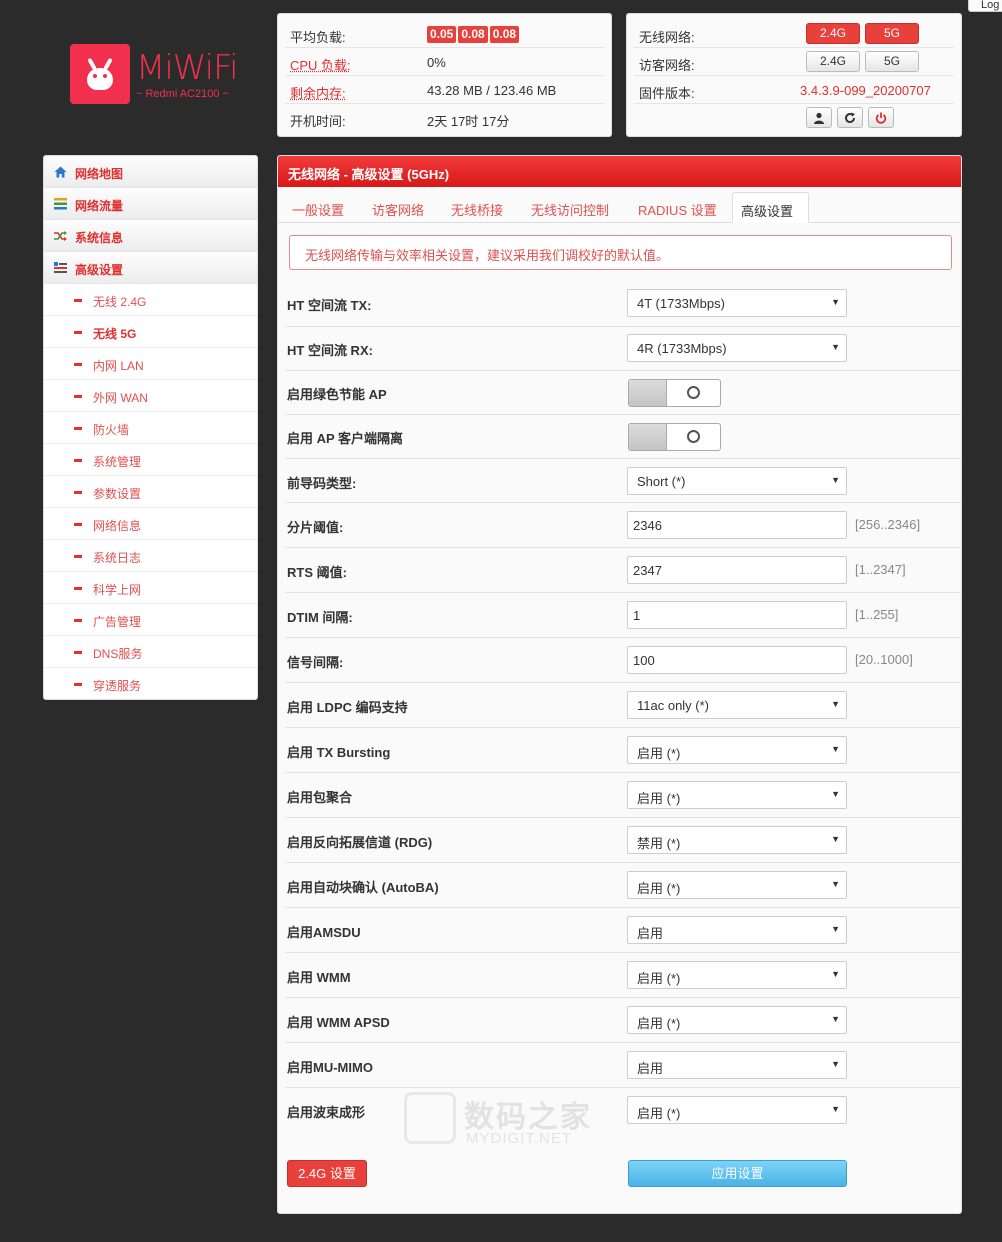 This screenshot has height=1242, width=1002. Describe the element at coordinates (677, 207) in the screenshot. I see `tab-radius: RADIUS 设置` at that location.